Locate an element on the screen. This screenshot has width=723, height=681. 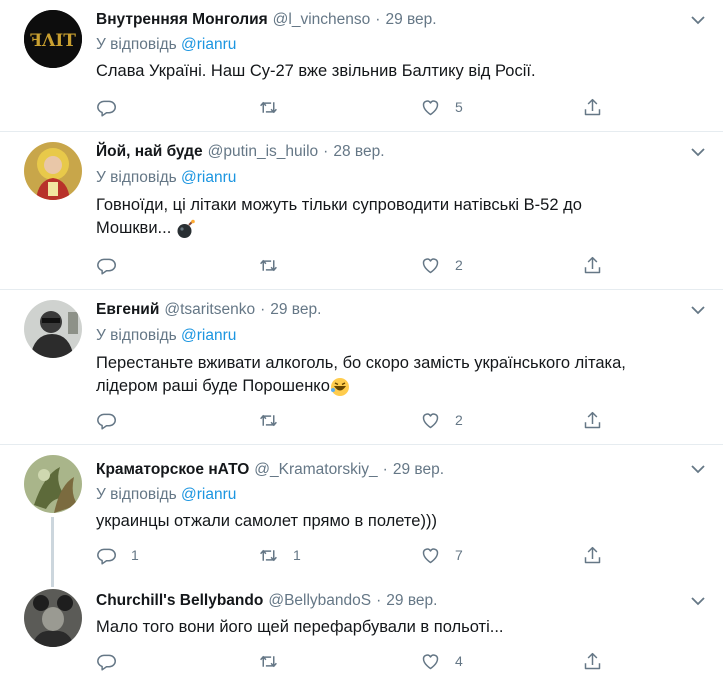
reply-count: 1 is located at coordinates (135, 555).